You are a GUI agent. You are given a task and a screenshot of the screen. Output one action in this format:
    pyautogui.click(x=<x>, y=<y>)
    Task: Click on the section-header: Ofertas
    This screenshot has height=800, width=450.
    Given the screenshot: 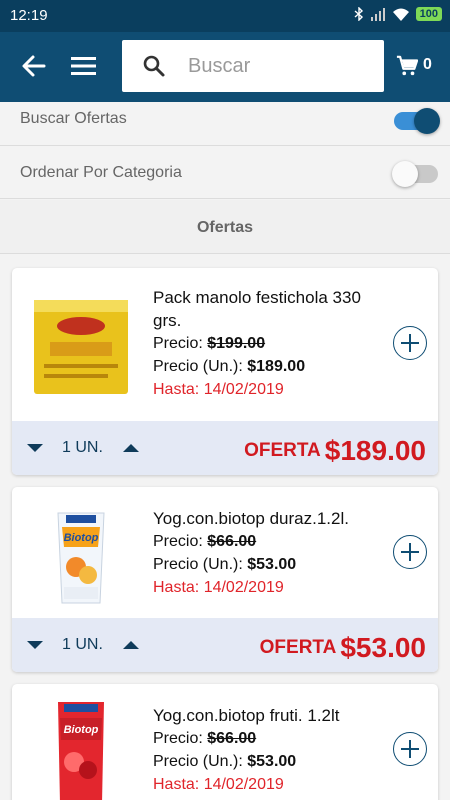 What is the action you would take?
    pyautogui.click(x=225, y=227)
    